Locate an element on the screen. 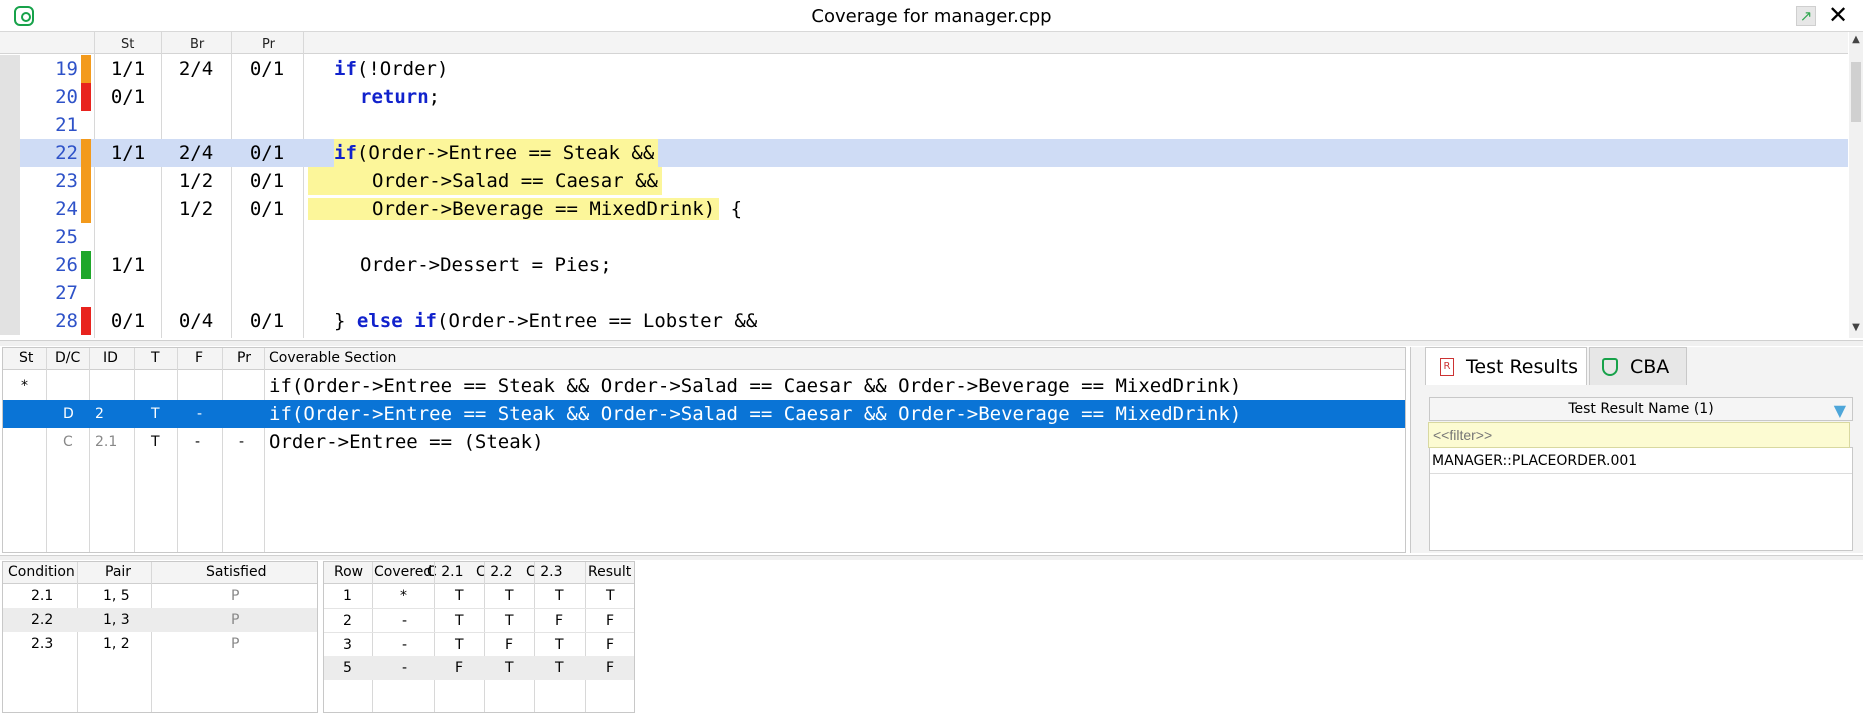 This screenshot has height=713, width=1863. code-line: 20 0/1 return; is located at coordinates (924, 97).